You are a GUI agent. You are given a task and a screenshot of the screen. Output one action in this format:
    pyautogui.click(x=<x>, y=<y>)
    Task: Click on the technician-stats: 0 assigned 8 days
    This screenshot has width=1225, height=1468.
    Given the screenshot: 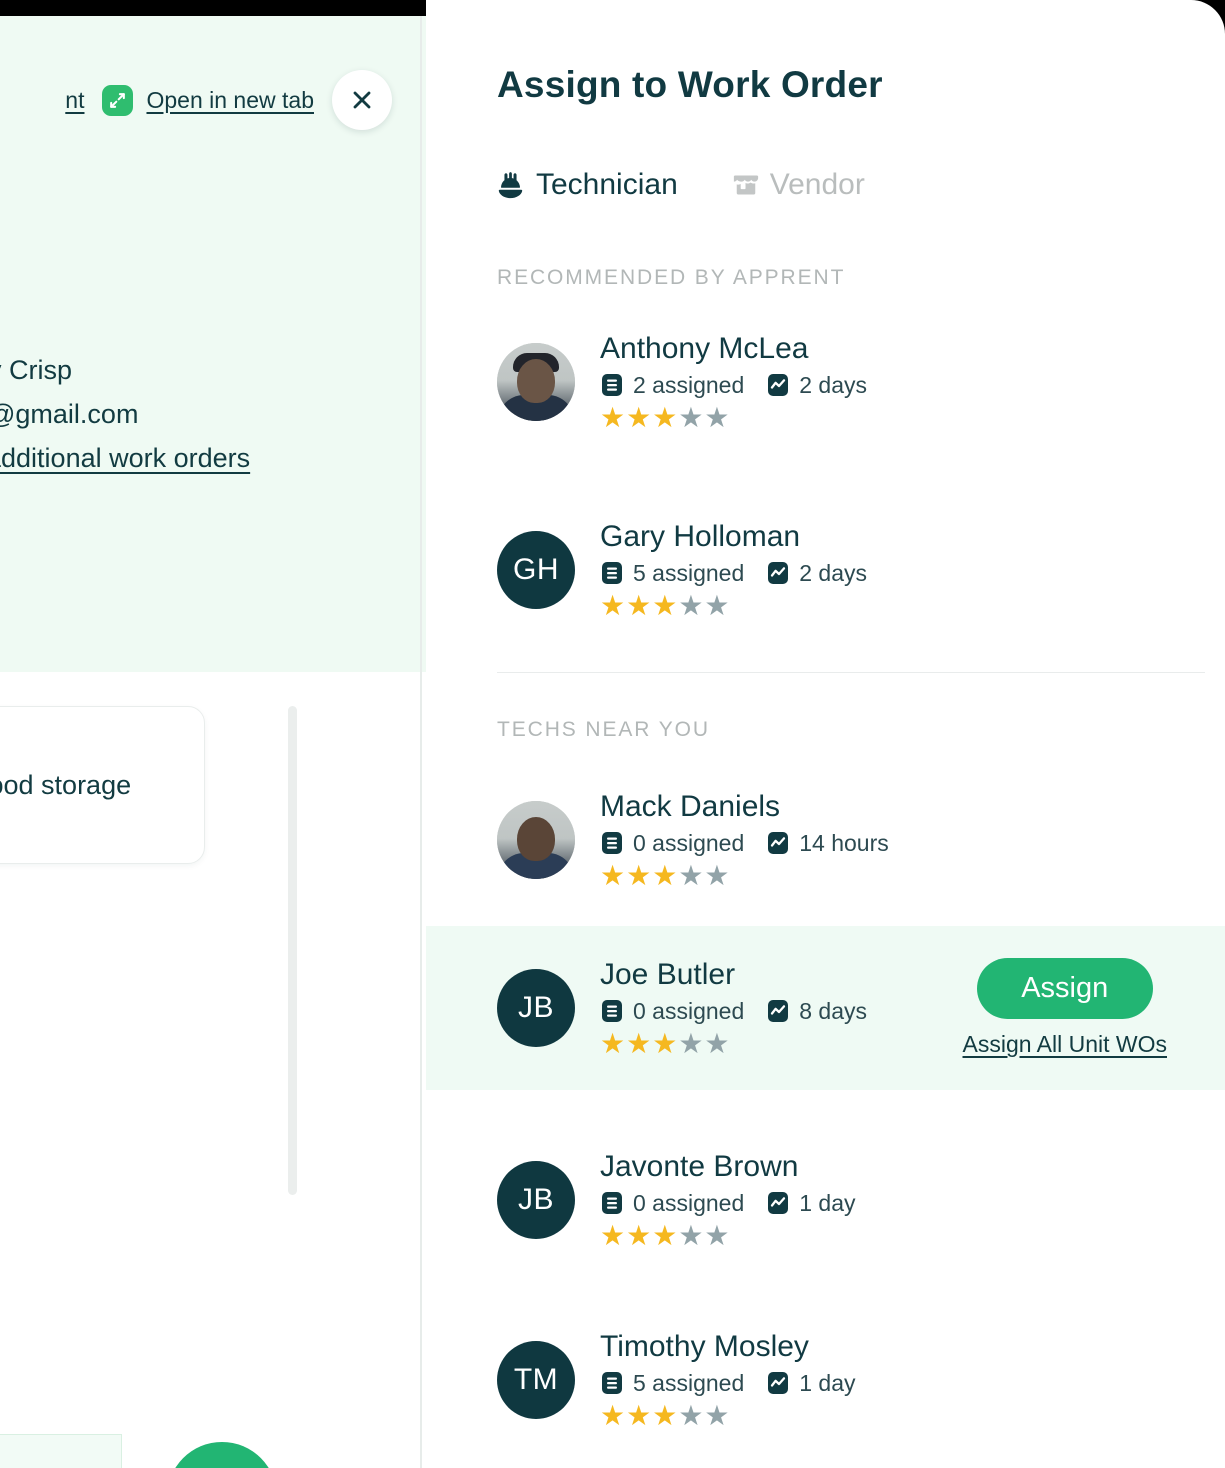 What is the action you would take?
    pyautogui.click(x=733, y=1011)
    